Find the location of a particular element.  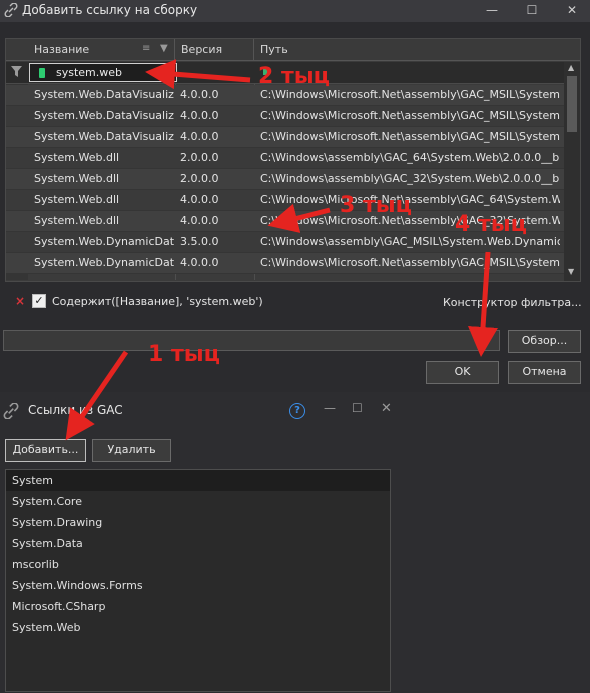

annotation-step2: 2 тыц is located at coordinates (294, 76).